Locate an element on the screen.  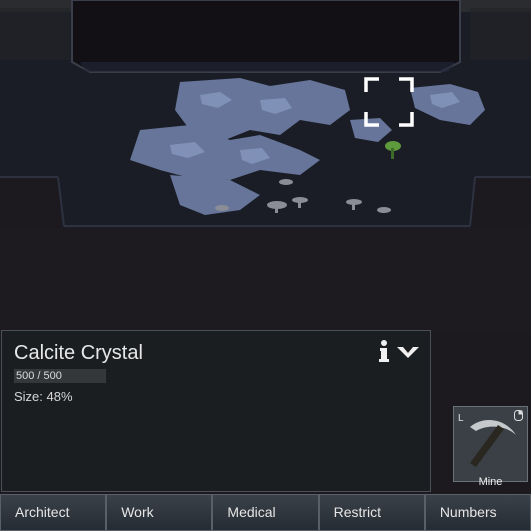
mine-label: Mine is located at coordinates (490, 482).